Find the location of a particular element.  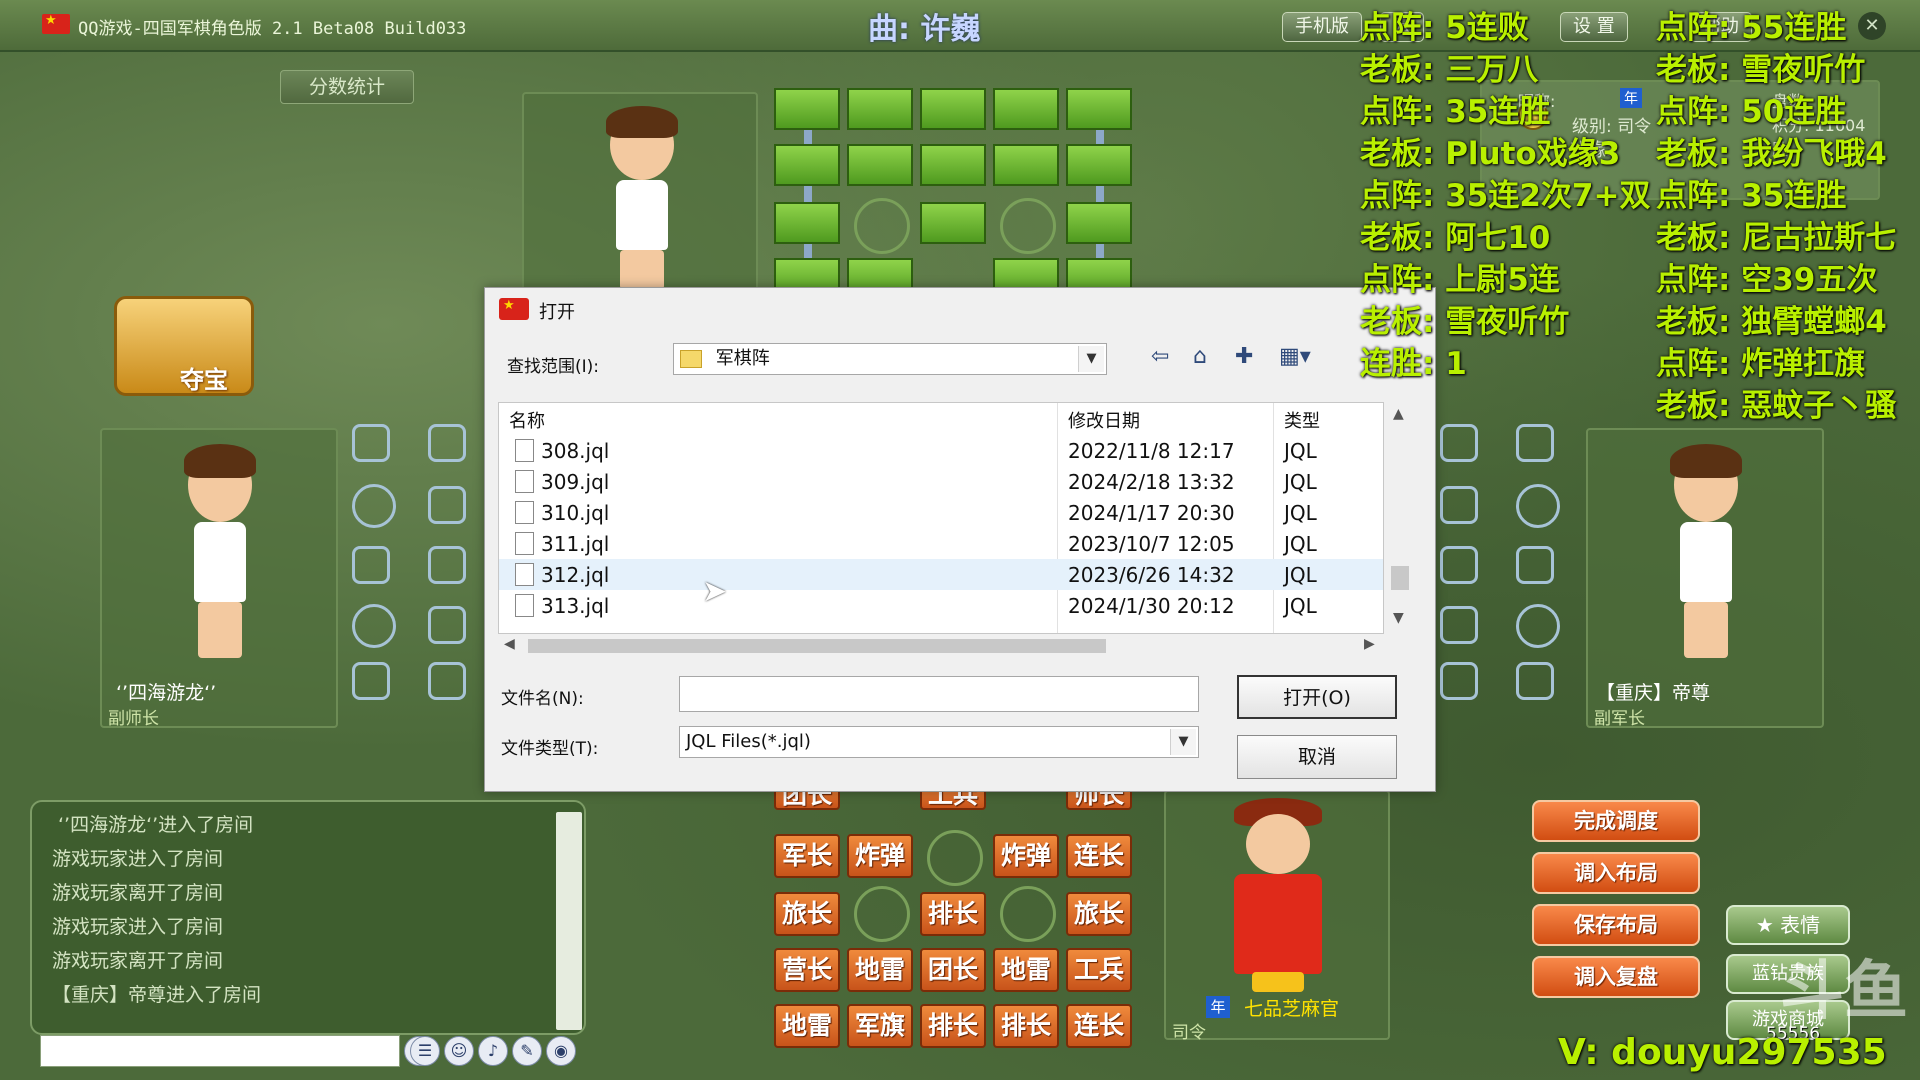

overlay-left-line: 老板: 雪夜听竹 is located at coordinates (1465, 322).